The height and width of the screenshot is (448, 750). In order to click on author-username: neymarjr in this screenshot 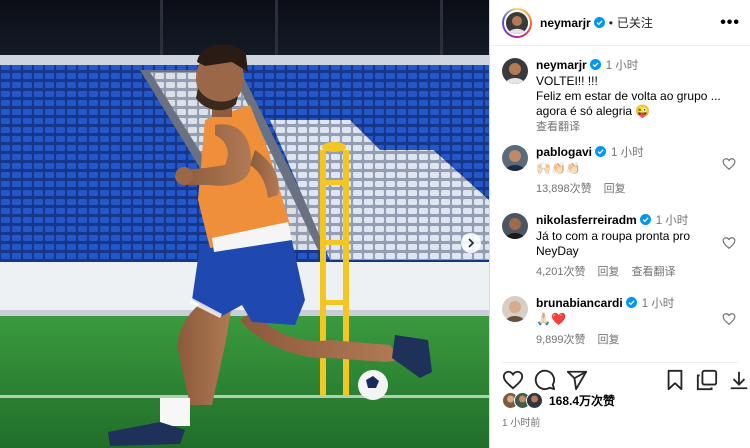, I will do `click(565, 23)`.